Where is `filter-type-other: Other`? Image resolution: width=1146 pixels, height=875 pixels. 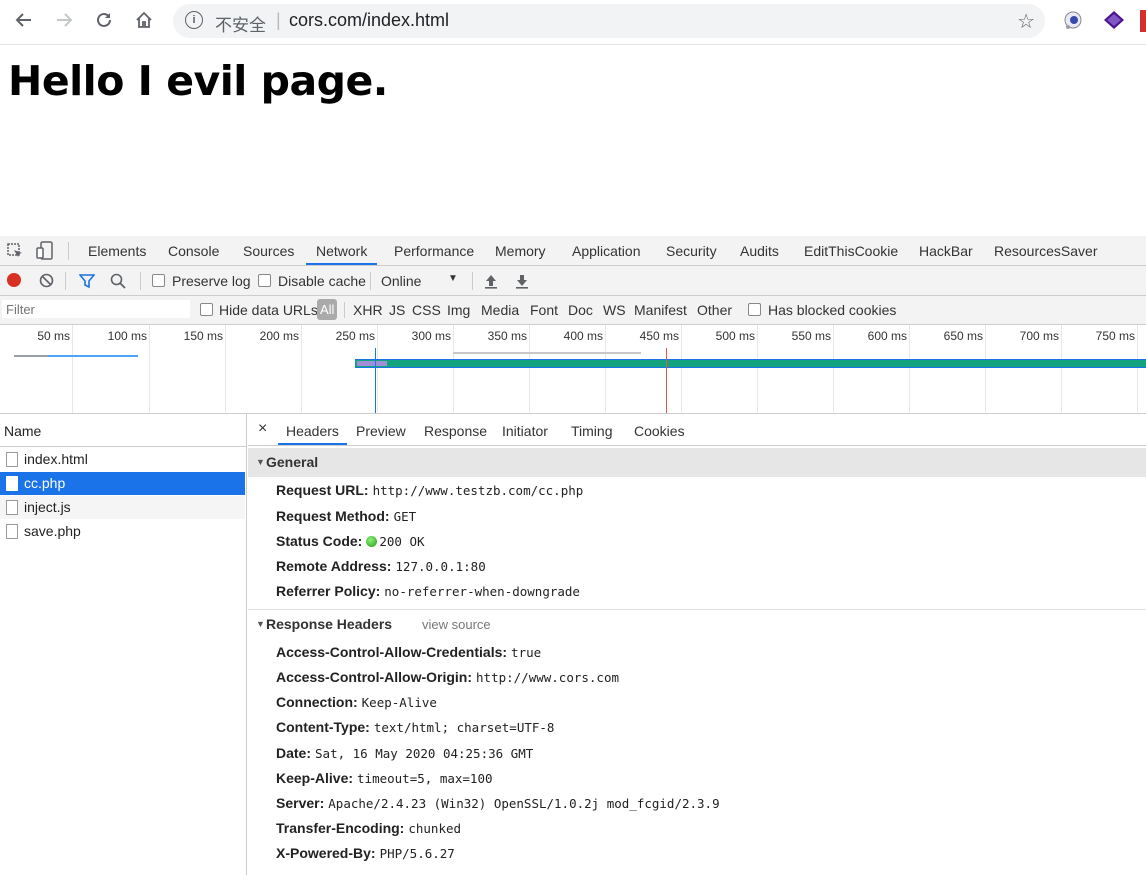
filter-type-other: Other is located at coordinates (714, 310).